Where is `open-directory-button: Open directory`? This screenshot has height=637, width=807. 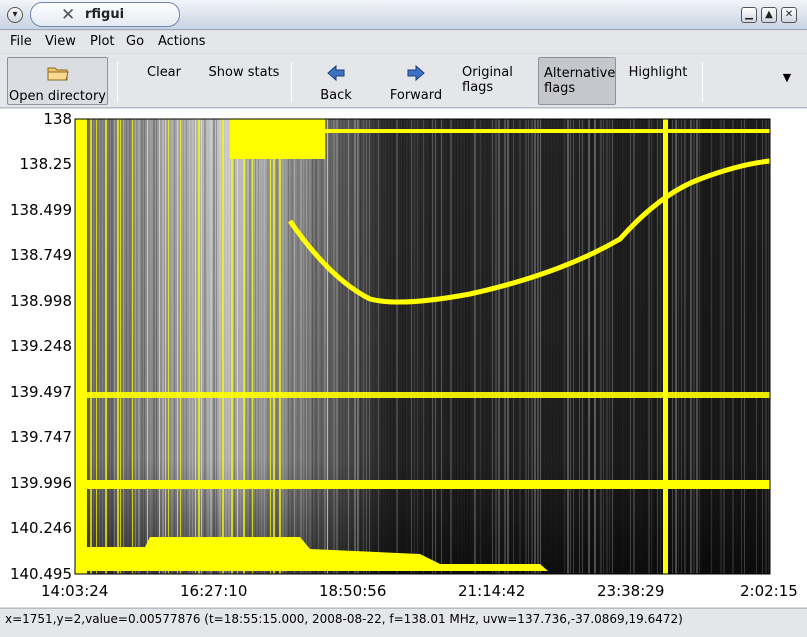
open-directory-button: Open directory is located at coordinates (57, 81).